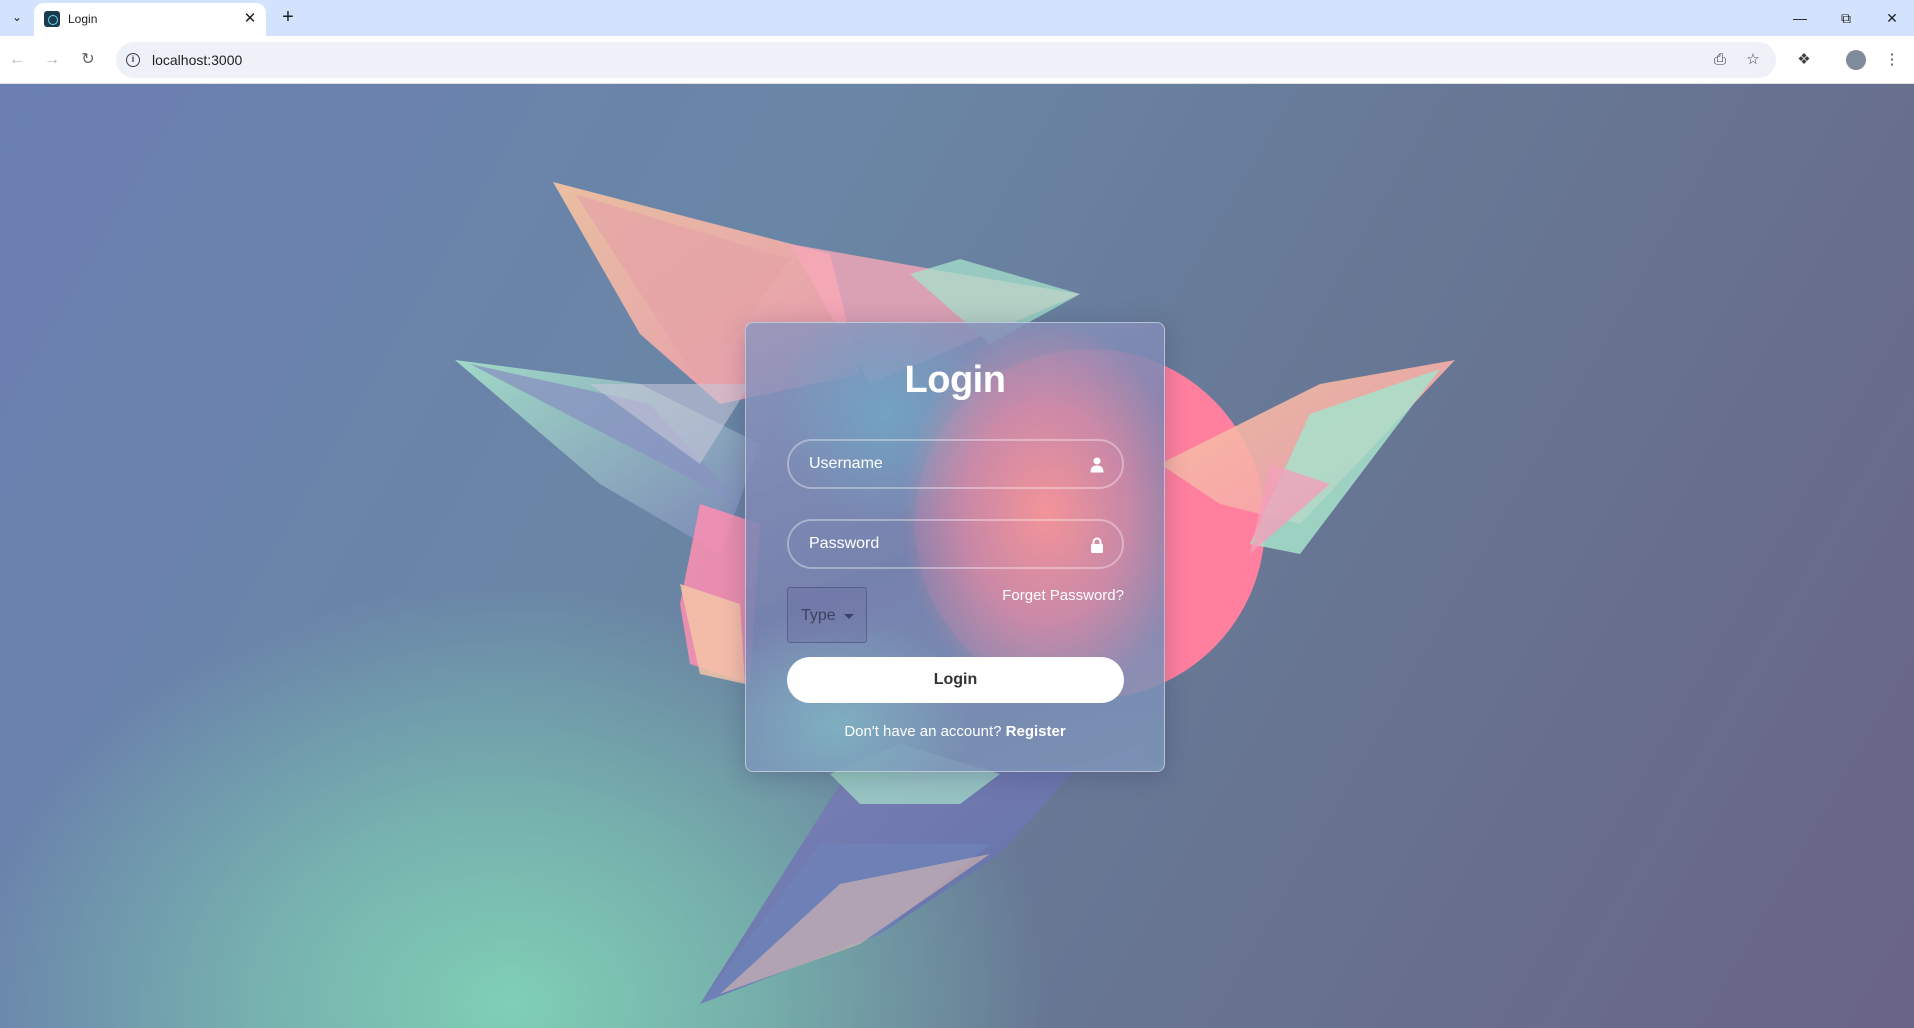 The width and height of the screenshot is (1914, 1028). I want to click on type-select-label: Type, so click(818, 615).